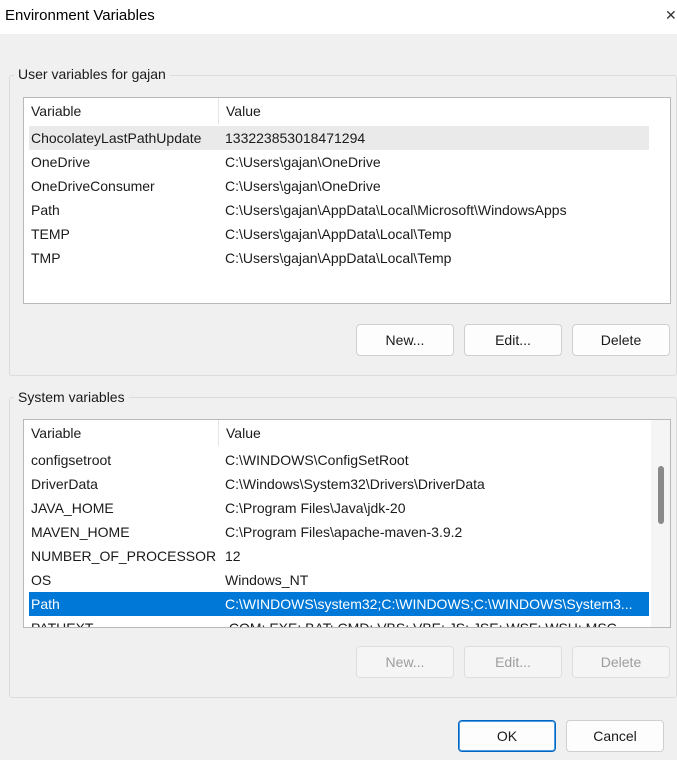 The image size is (677, 760). I want to click on variable-value: Windows_NT, so click(267, 580).